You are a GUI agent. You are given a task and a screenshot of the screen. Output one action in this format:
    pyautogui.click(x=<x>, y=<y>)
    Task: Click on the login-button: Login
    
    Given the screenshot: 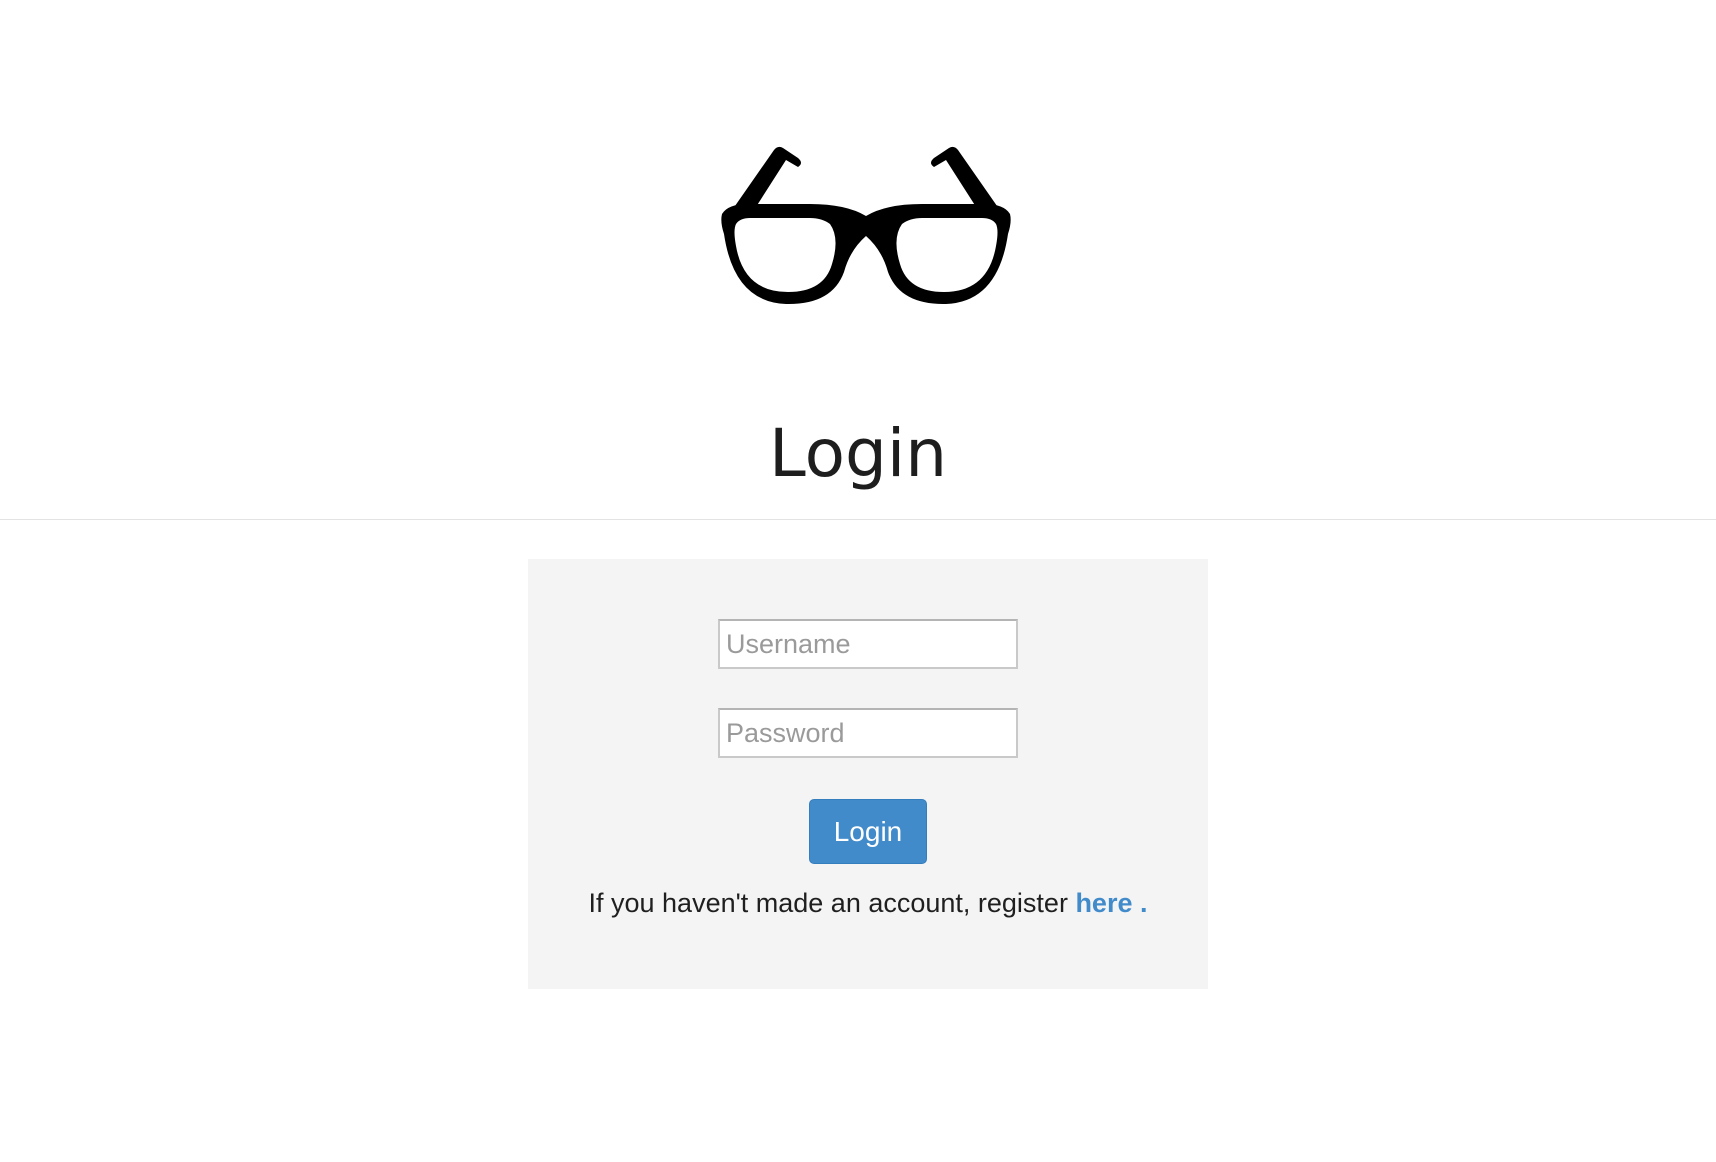 What is the action you would take?
    pyautogui.click(x=868, y=831)
    